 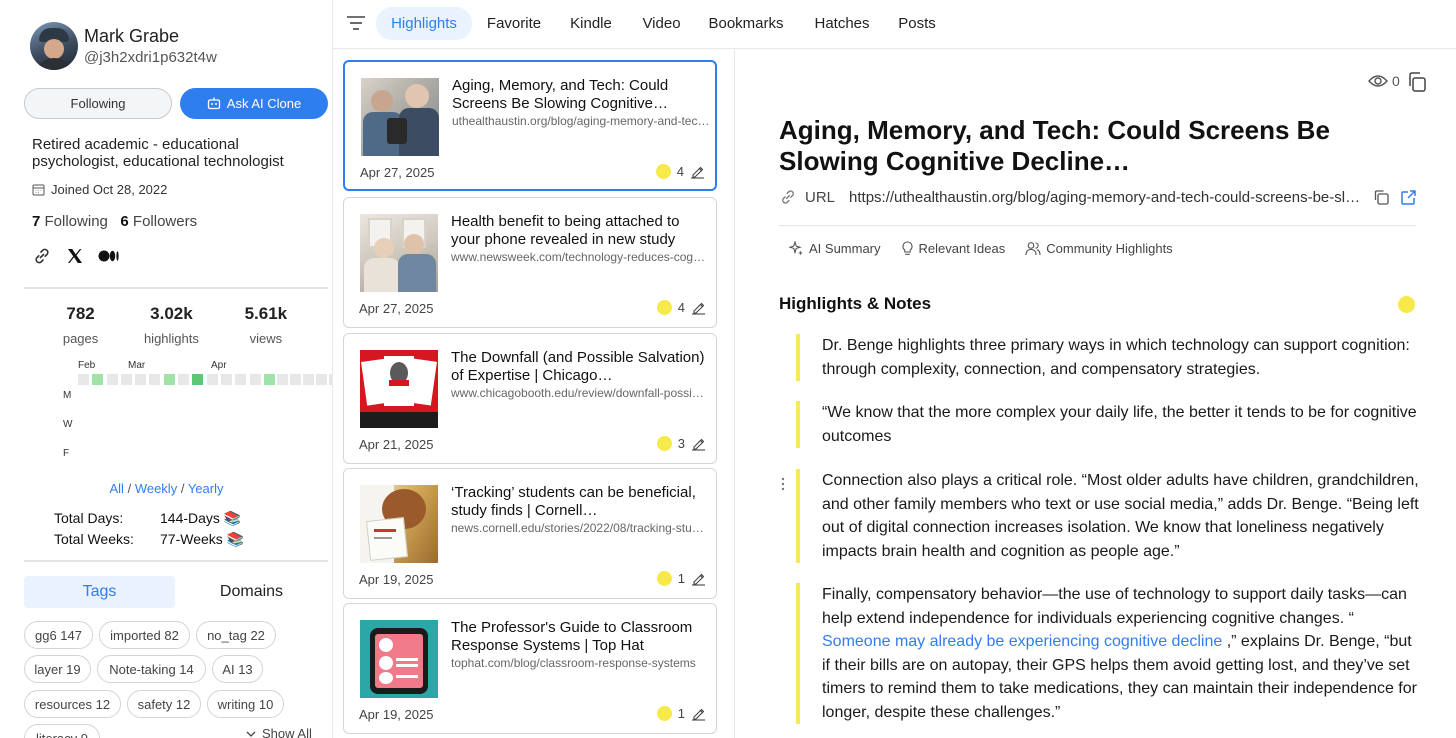 What do you see at coordinates (99, 592) in the screenshot?
I see `tab-tags: Tags` at bounding box center [99, 592].